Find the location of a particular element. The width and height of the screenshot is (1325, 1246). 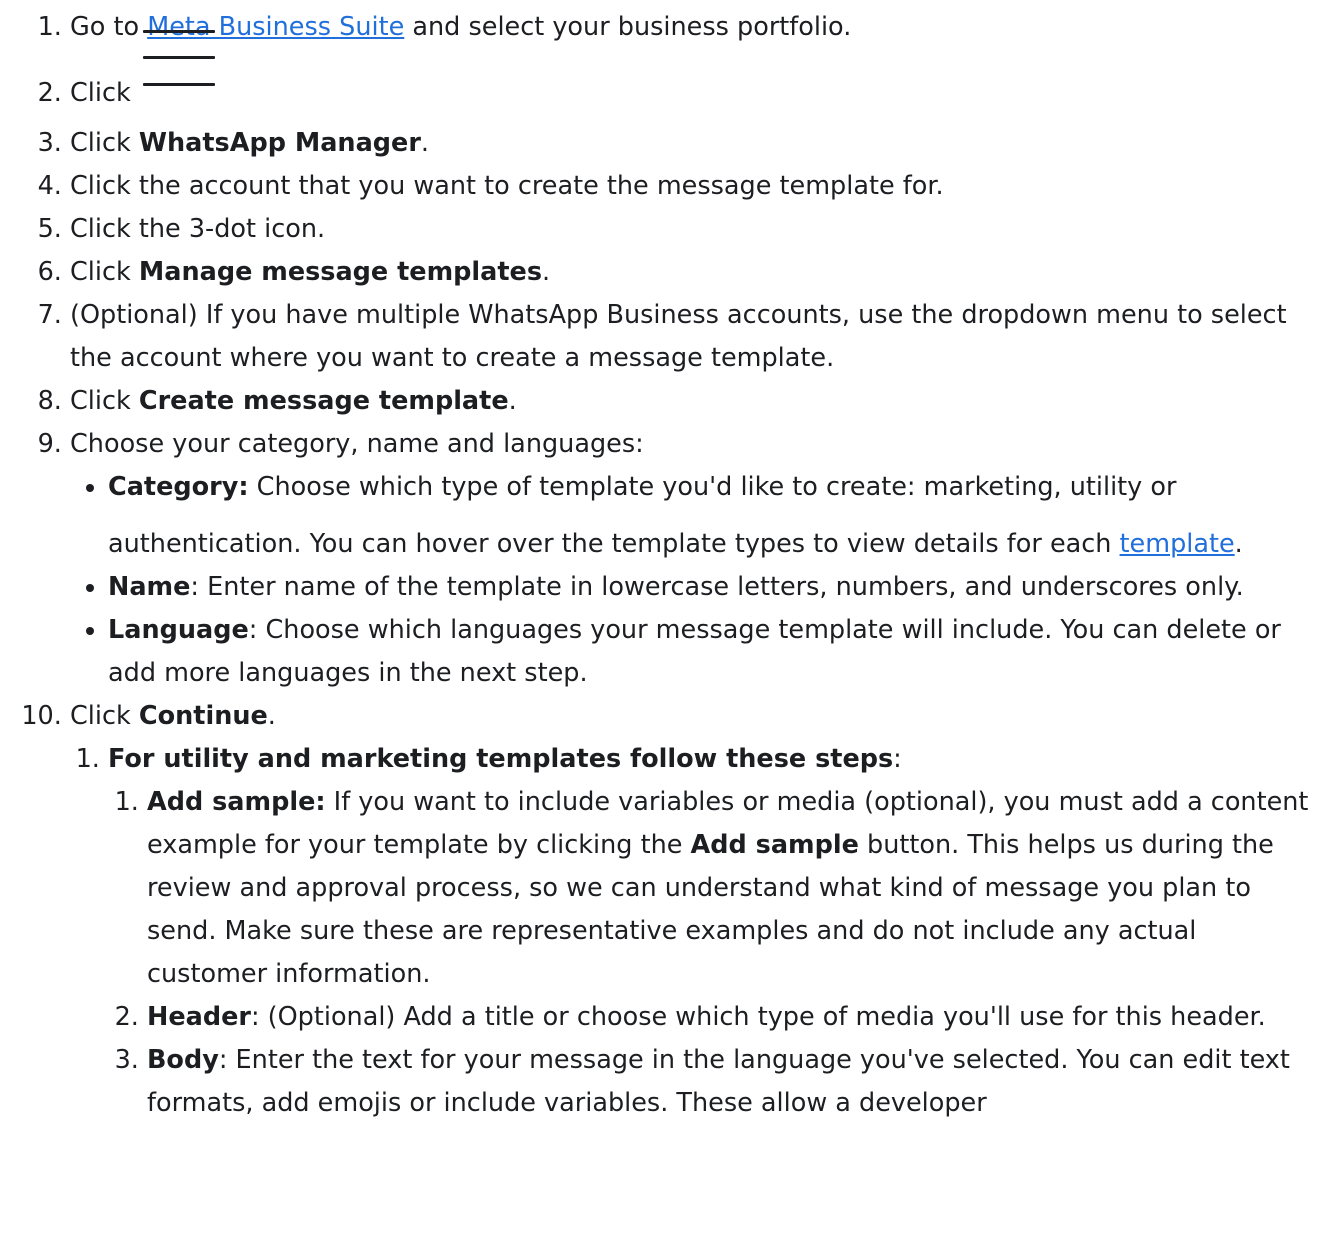

hamburger-menu-icon is located at coordinates (178, 65).